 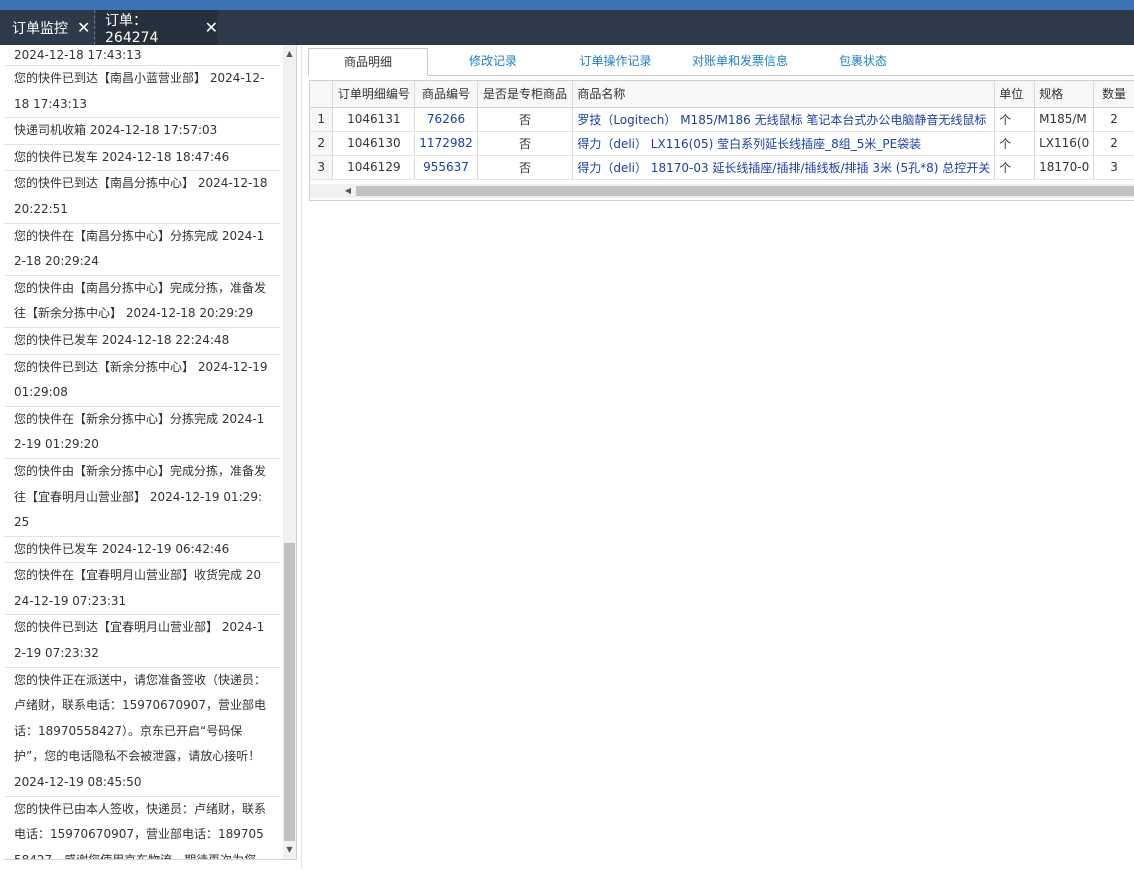 I want to click on column-header-product-name: 商品名称, so click(x=784, y=94).